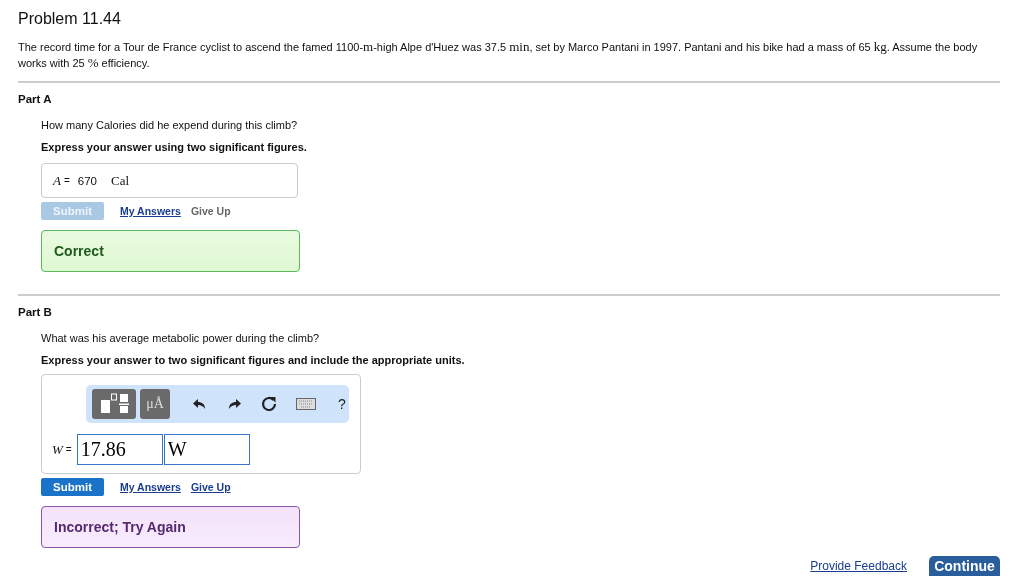  I want to click on value-input: 17.86, so click(119, 449).